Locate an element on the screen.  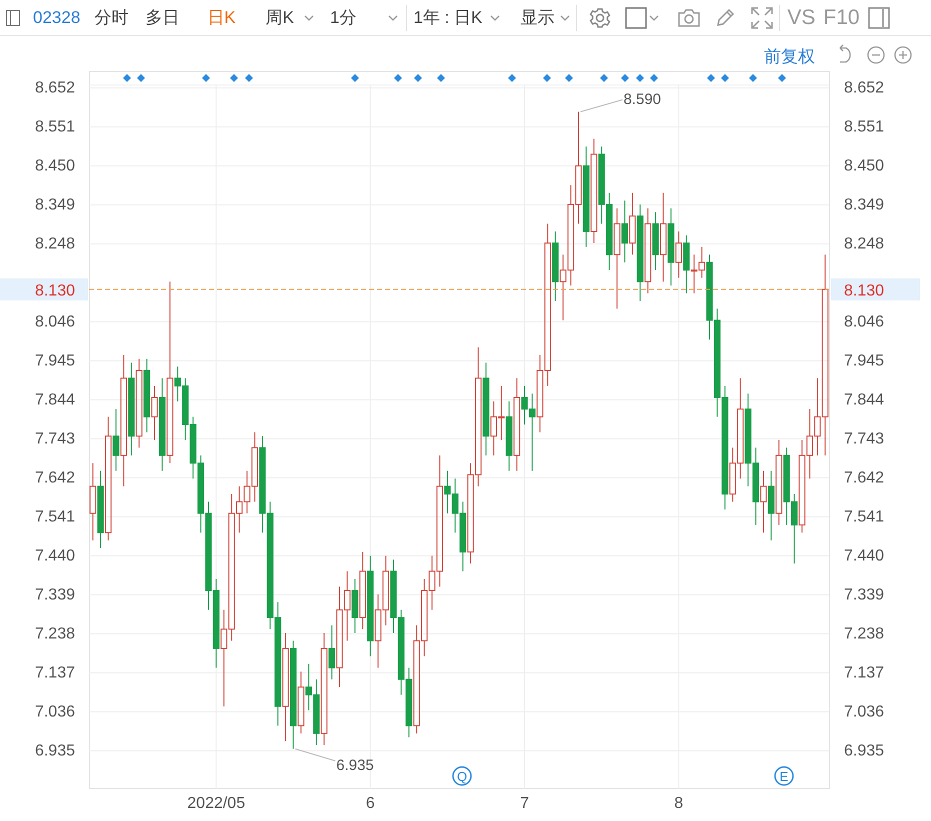
period-tab: 1分 is located at coordinates (364, 17).